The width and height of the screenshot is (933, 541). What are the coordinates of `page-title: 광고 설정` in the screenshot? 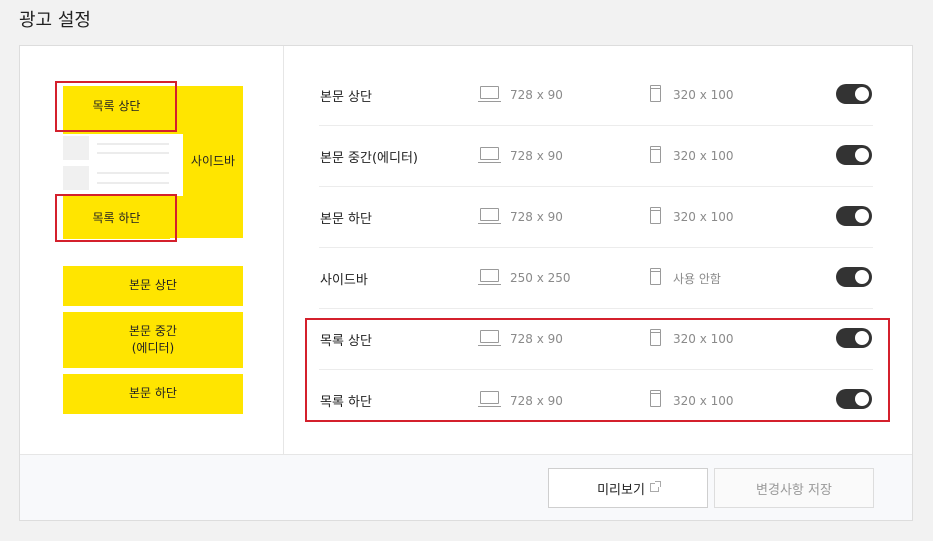 It's located at (55, 20).